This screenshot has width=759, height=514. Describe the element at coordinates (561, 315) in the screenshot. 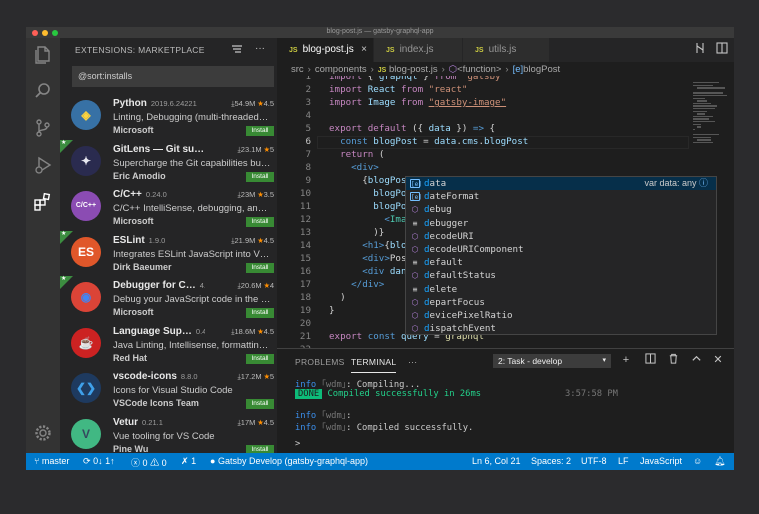

I see `suggestion-item: ⬡ devicePixelRatio` at that location.